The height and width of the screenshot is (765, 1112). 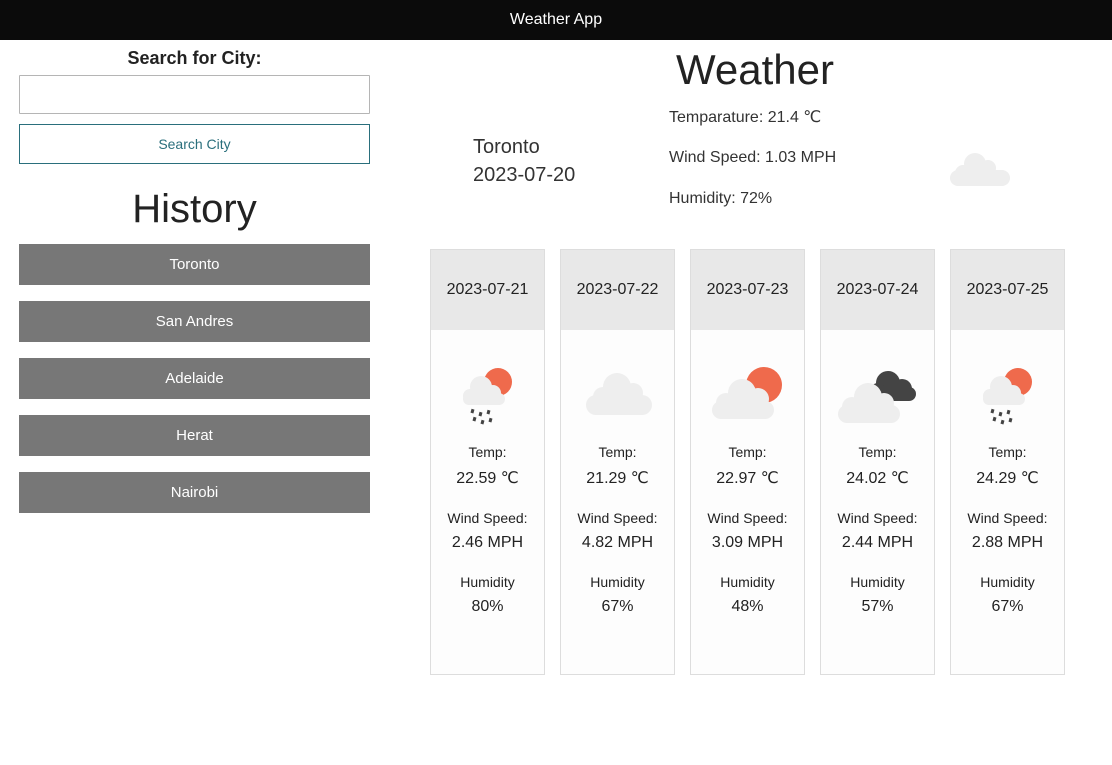 What do you see at coordinates (194, 264) in the screenshot?
I see `history-item-toronto: Toronto` at bounding box center [194, 264].